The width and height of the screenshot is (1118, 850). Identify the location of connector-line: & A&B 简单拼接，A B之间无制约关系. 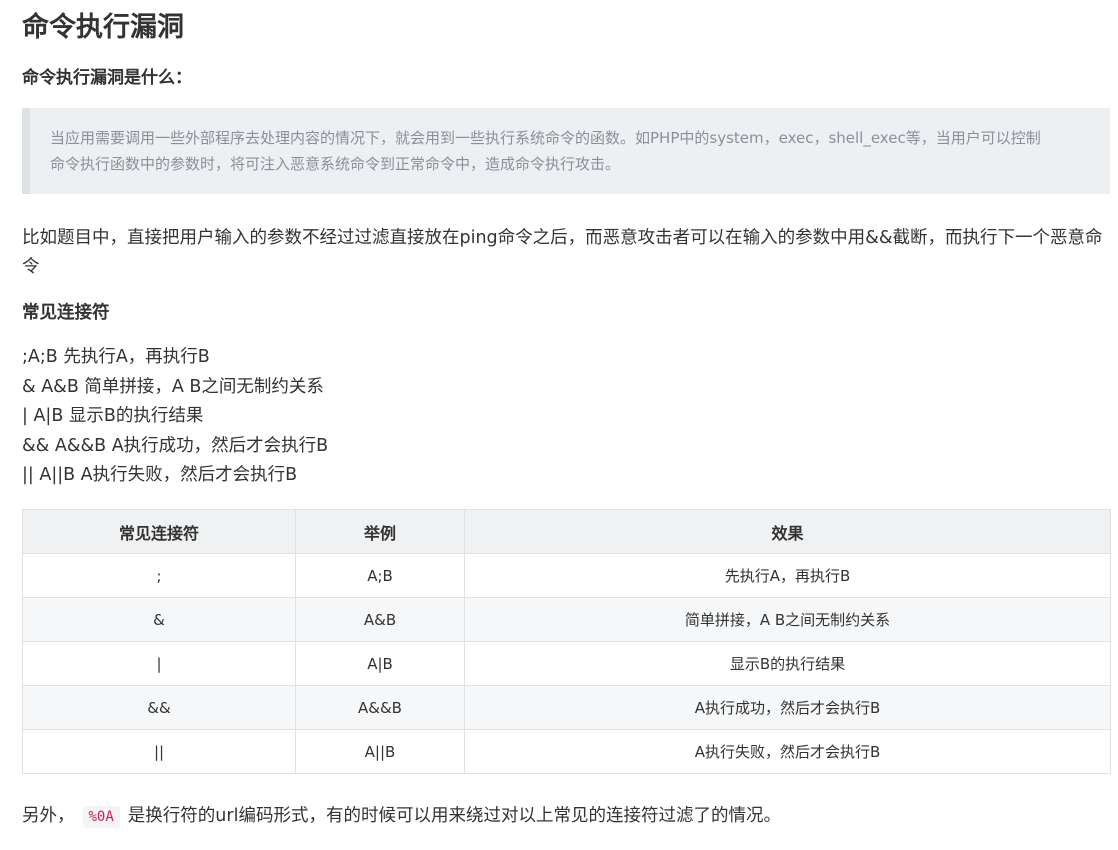
(173, 386).